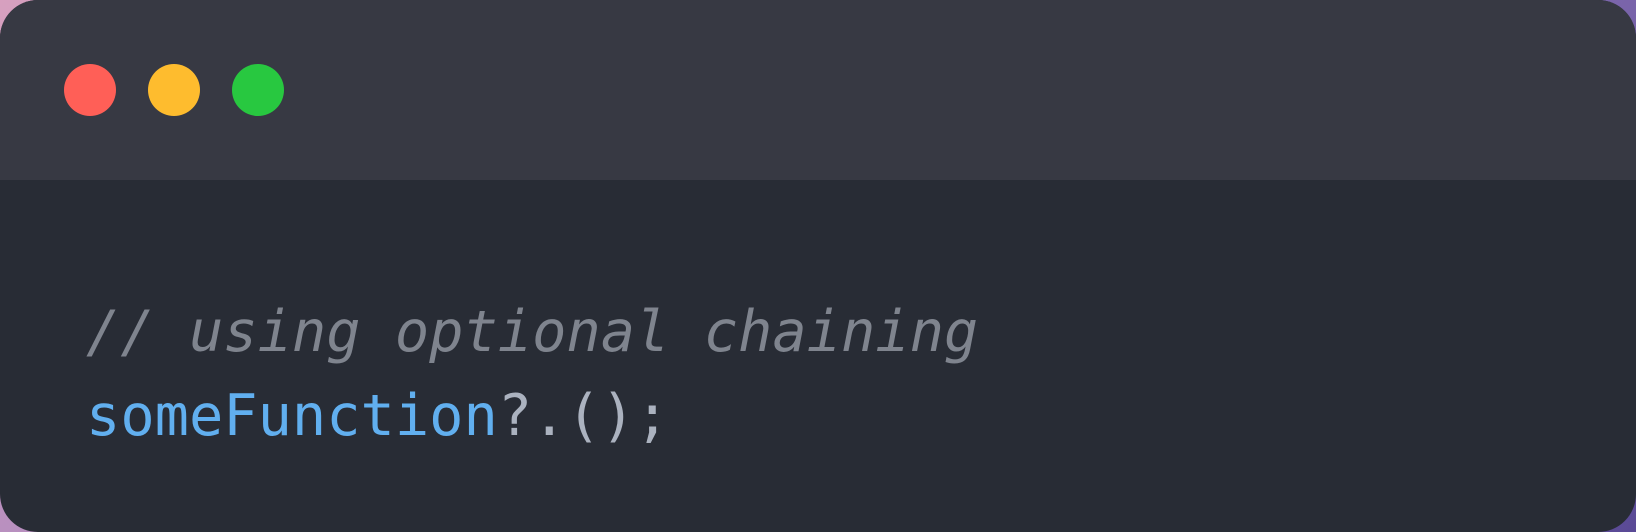 The image size is (1636, 532). Describe the element at coordinates (583, 416) in the screenshot. I see `punctuation-token: ?.();` at that location.